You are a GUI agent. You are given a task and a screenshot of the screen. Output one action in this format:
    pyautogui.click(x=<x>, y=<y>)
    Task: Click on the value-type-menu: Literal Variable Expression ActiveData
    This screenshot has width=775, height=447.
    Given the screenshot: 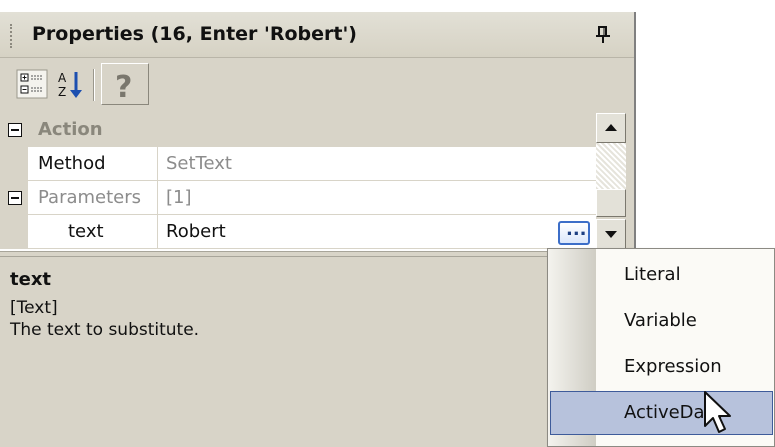 What is the action you would take?
    pyautogui.click(x=661, y=347)
    